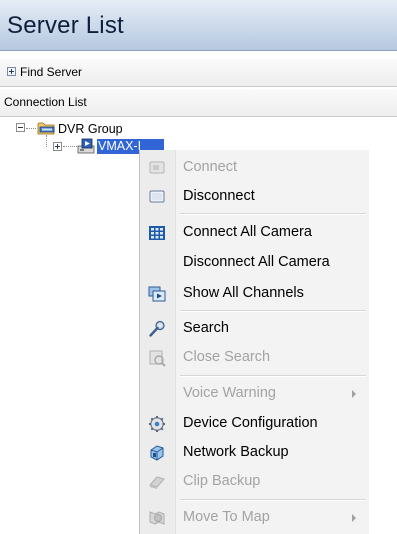 The width and height of the screenshot is (397, 534). I want to click on menu-label-clip-backup: Clip Backup, so click(222, 481).